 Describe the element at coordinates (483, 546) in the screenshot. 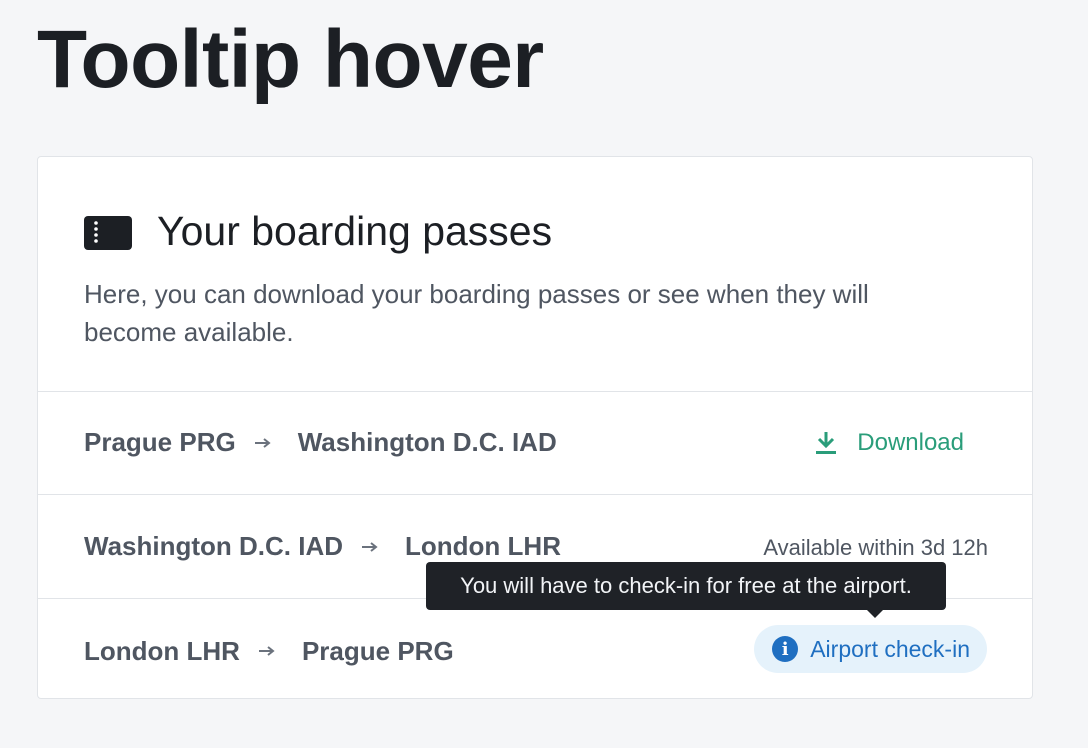

I see `destination: London LHR` at that location.